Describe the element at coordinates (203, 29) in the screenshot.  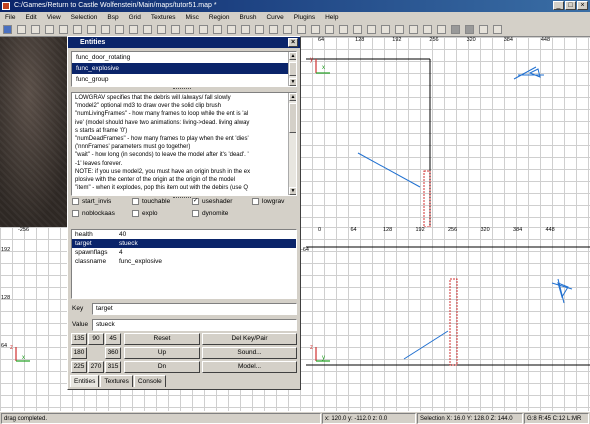
I see `select-partial-icon` at that location.